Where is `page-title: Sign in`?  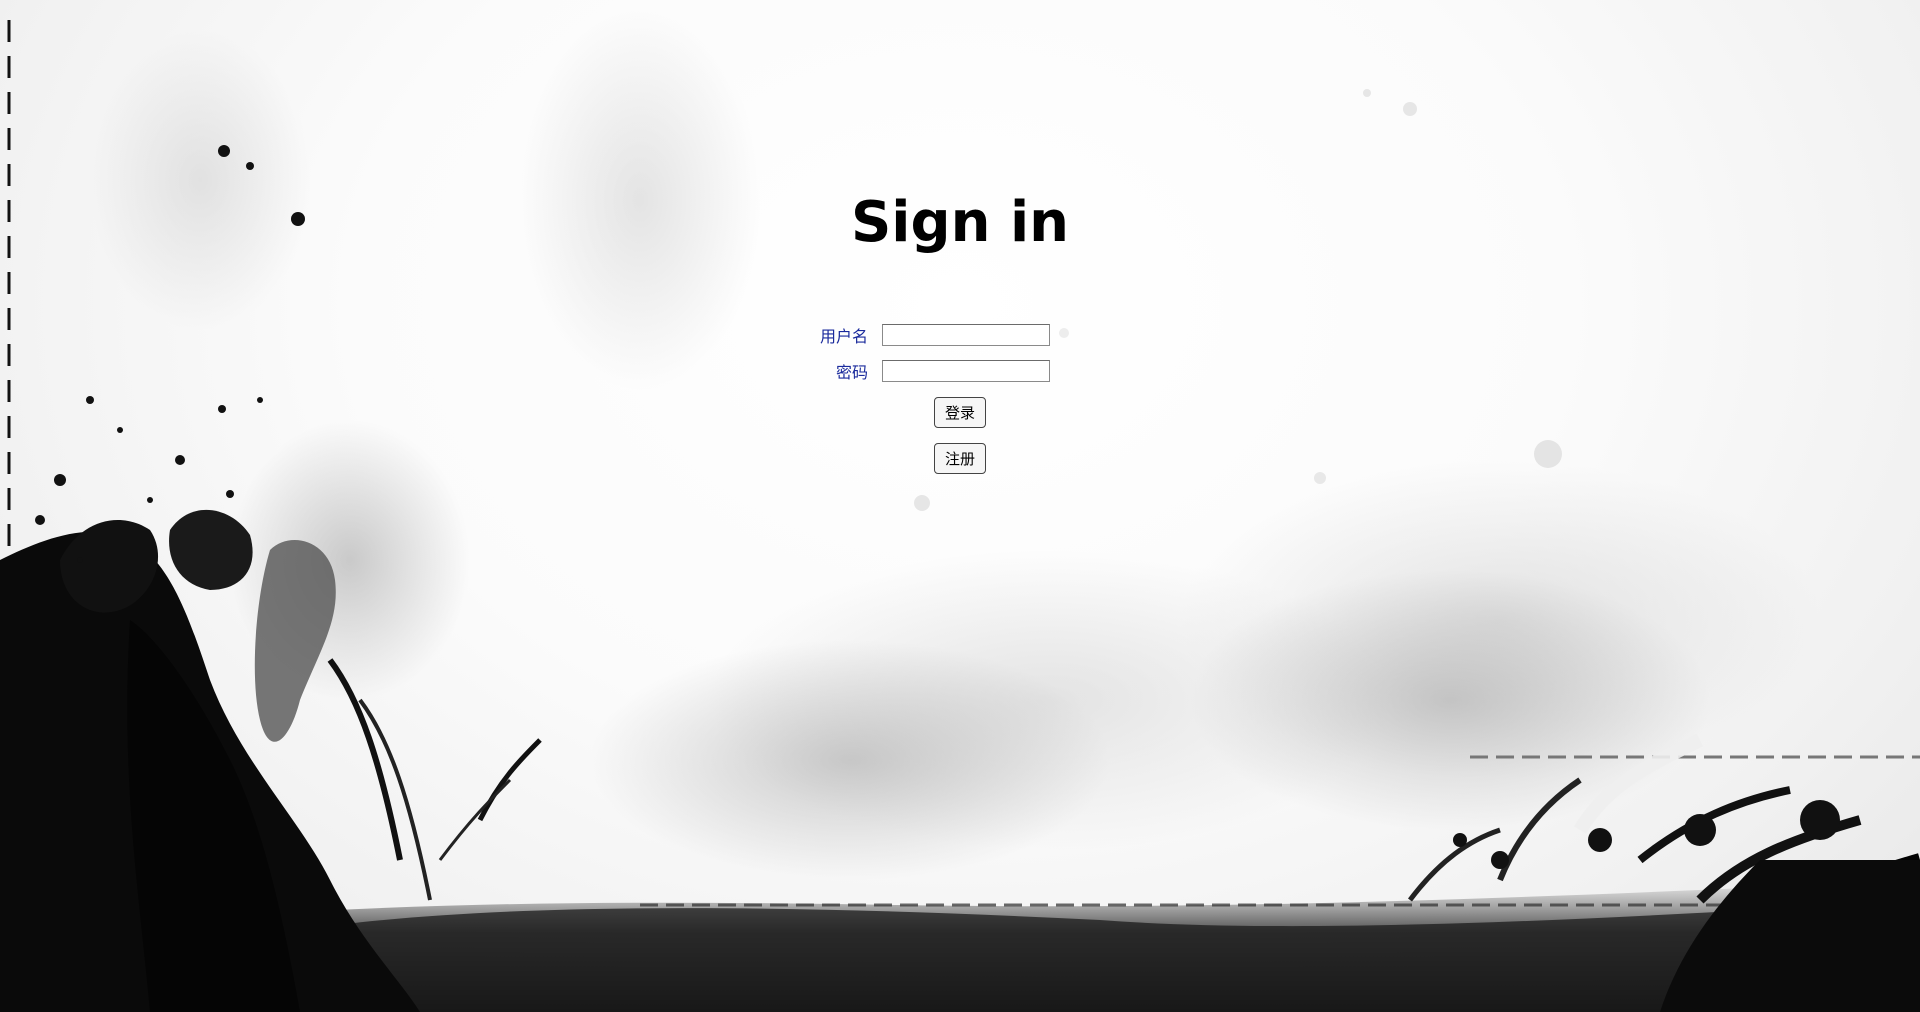
page-title: Sign in is located at coordinates (960, 222).